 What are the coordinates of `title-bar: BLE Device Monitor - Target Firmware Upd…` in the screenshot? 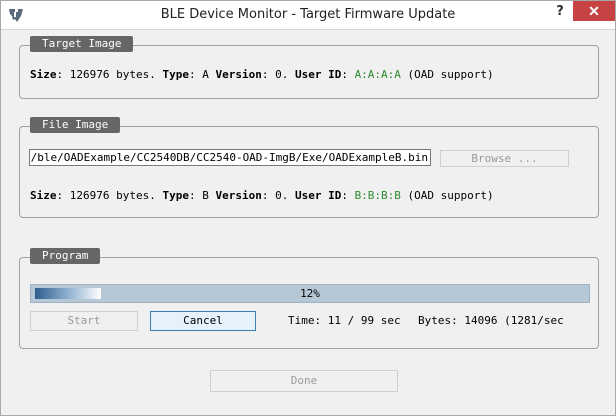 It's located at (308, 15).